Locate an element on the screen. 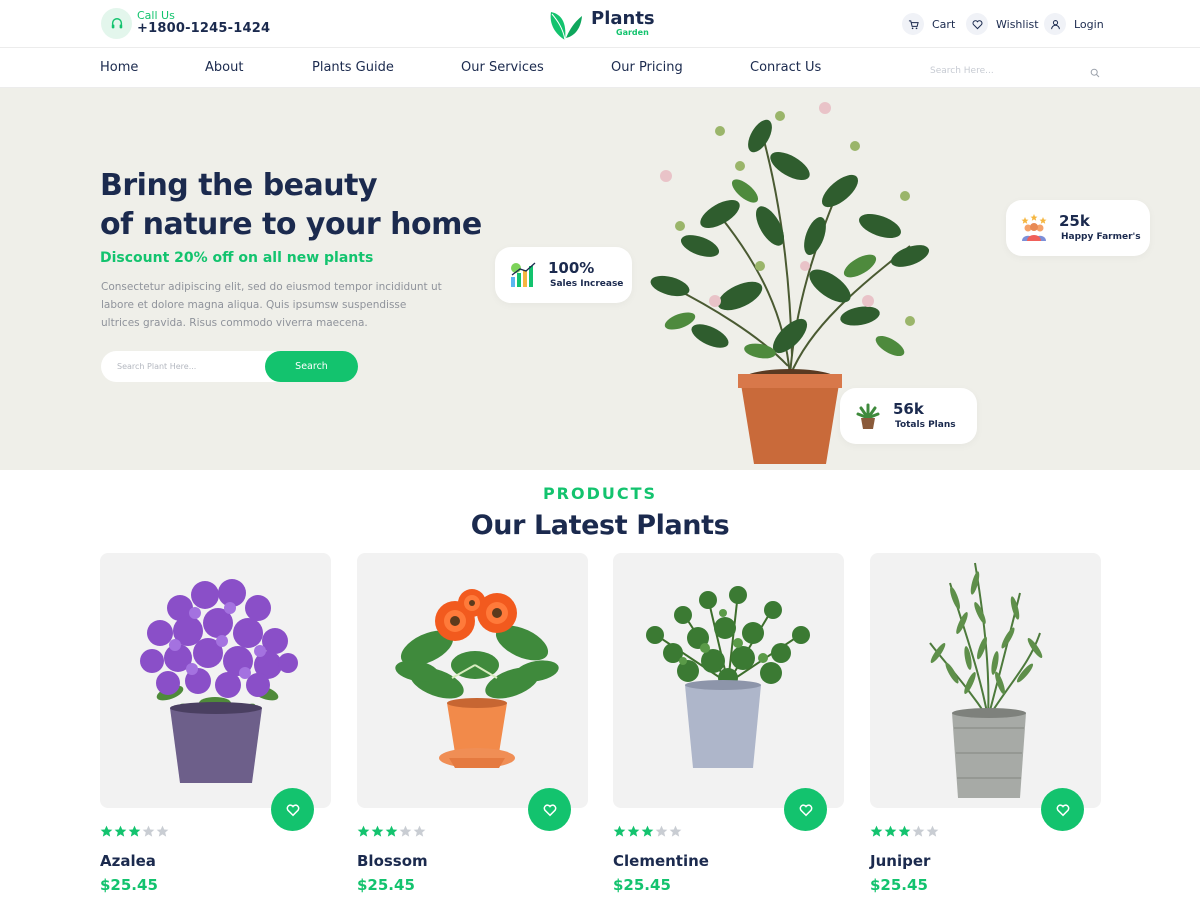 Image resolution: width=1200 pixels, height=900 pixels. purple-flower-plant-image is located at coordinates (219, 681).